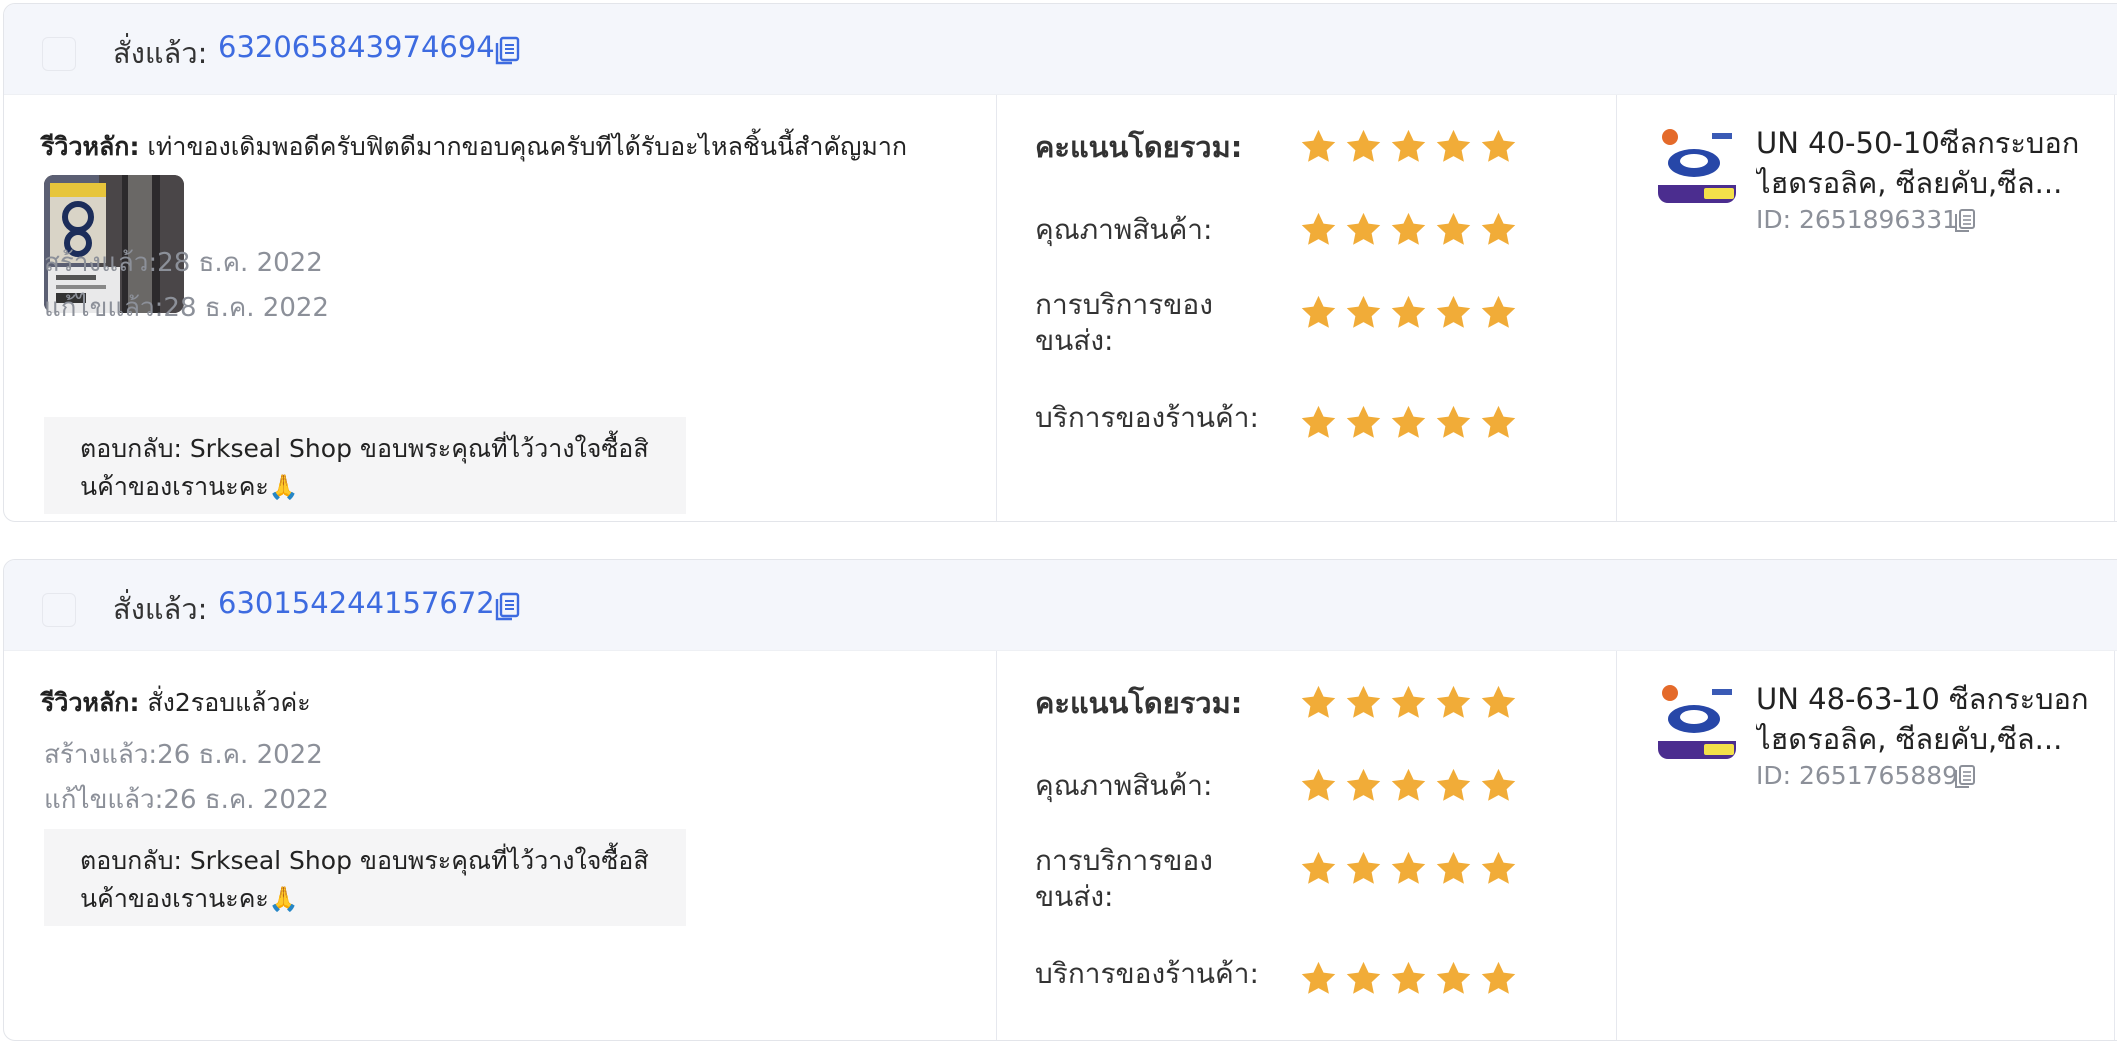 The width and height of the screenshot is (2117, 1041). Describe the element at coordinates (356, 47) in the screenshot. I see `order-id-link: 632065843974694` at that location.